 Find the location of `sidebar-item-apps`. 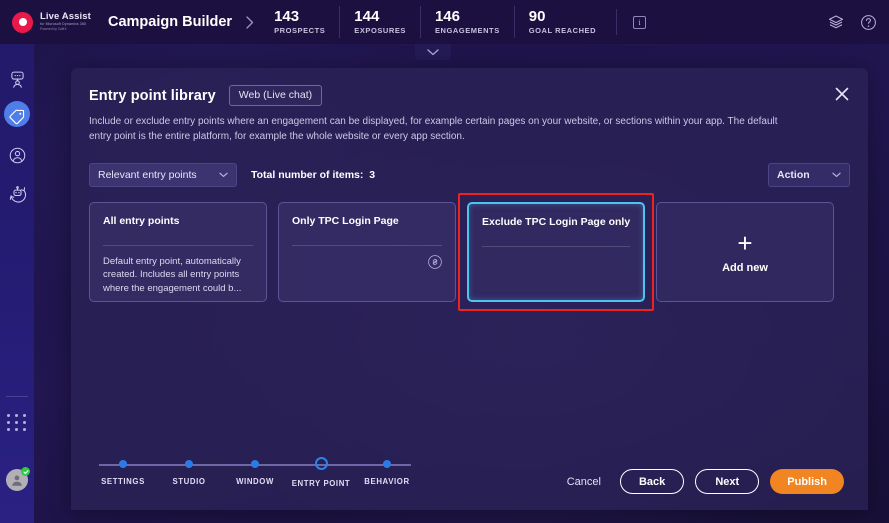

sidebar-item-apps is located at coordinates (17, 422).